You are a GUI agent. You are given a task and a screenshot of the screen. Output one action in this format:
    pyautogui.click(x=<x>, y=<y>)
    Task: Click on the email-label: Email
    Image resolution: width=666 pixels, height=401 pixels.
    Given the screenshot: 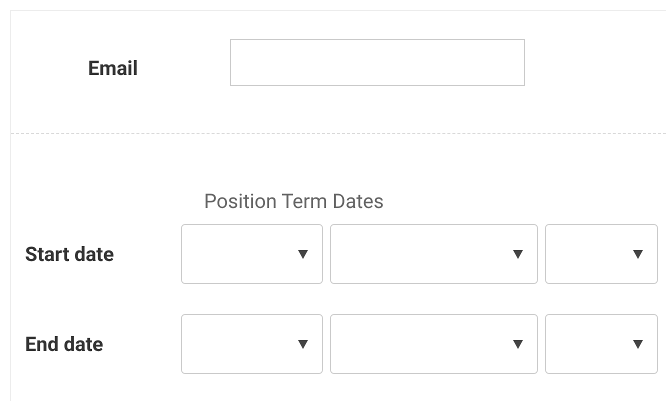 What is the action you would take?
    pyautogui.click(x=113, y=68)
    